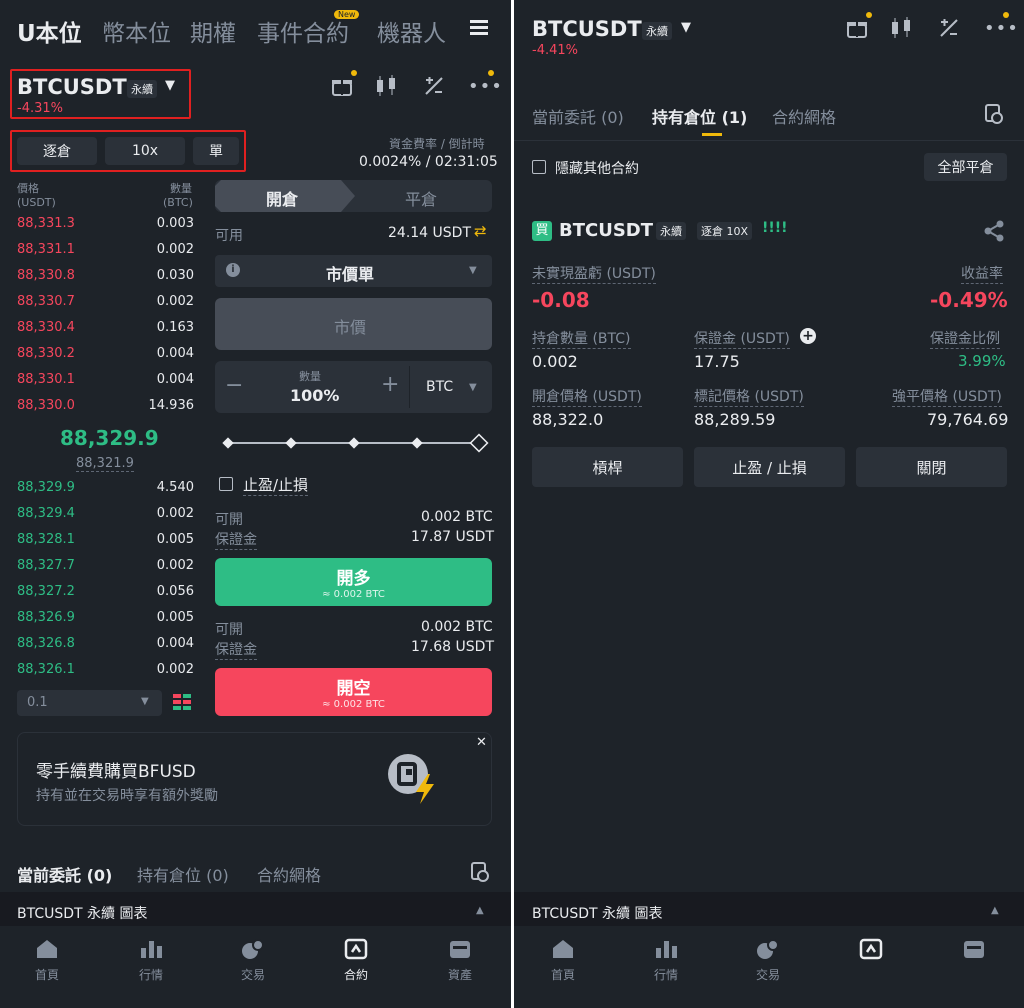 This screenshot has height=1008, width=1024. Describe the element at coordinates (226, 484) in the screenshot. I see `tpsl-checkbox` at that location.